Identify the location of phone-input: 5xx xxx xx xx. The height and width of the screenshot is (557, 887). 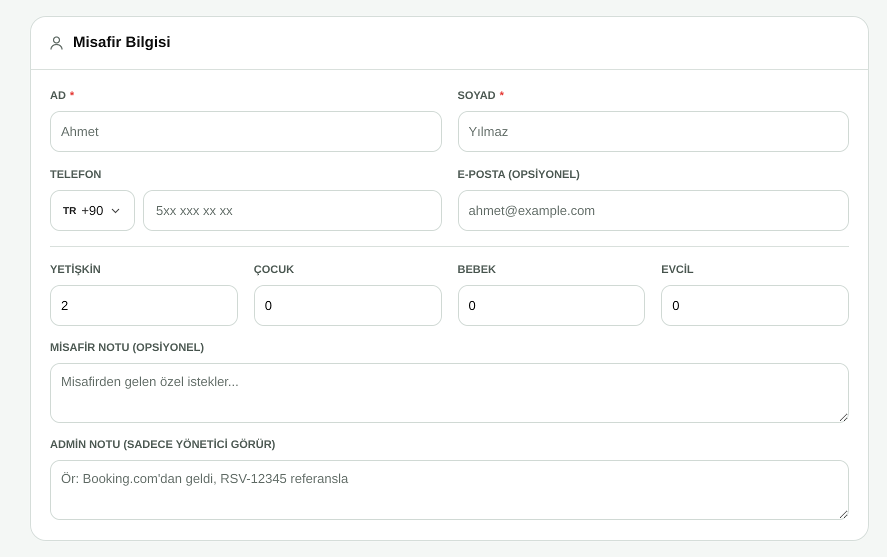
(292, 210).